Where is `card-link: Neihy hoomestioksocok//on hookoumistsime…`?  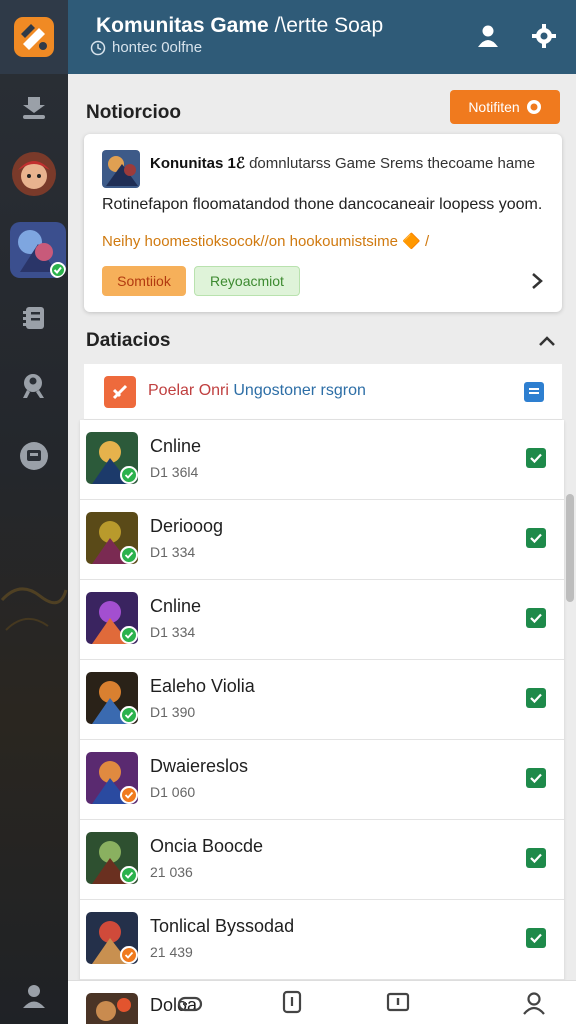
card-link: Neihy hoomestioksocok//on hookoumistsime… is located at coordinates (322, 241).